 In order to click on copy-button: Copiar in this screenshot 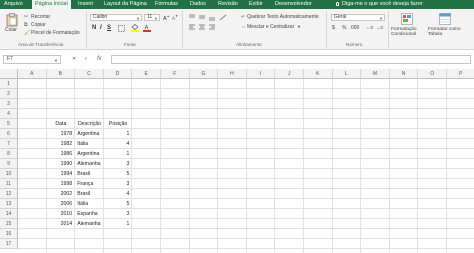, I will do `click(38, 25)`.